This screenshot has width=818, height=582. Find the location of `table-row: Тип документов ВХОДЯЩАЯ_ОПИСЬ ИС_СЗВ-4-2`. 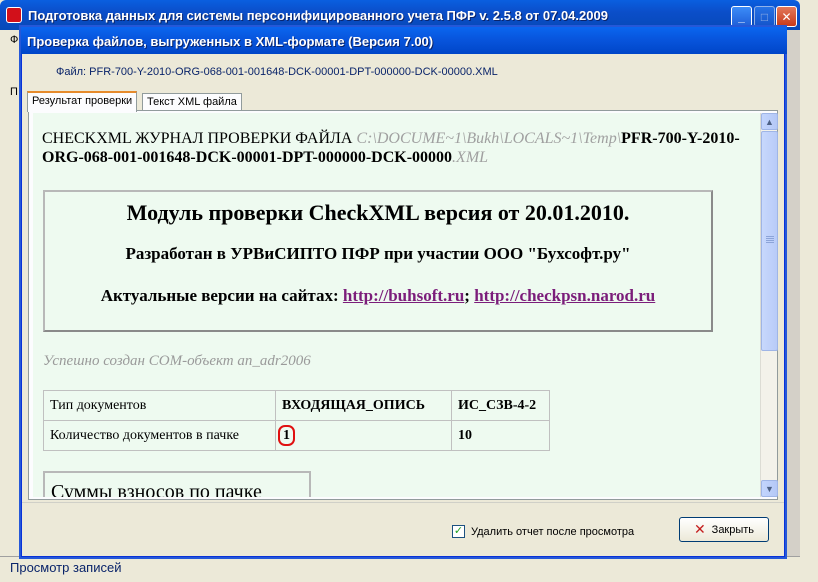

table-row: Тип документов ВХОДЯЩАЯ_ОПИСЬ ИС_СЗВ-4-2 is located at coordinates (296, 405).